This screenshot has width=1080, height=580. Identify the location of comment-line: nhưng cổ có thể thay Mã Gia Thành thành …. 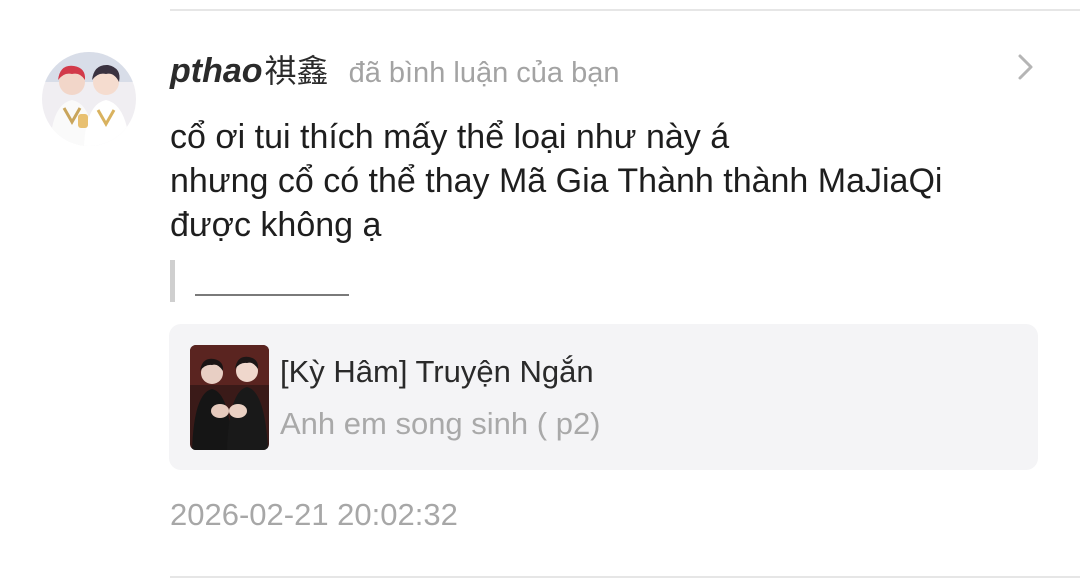
(556, 181).